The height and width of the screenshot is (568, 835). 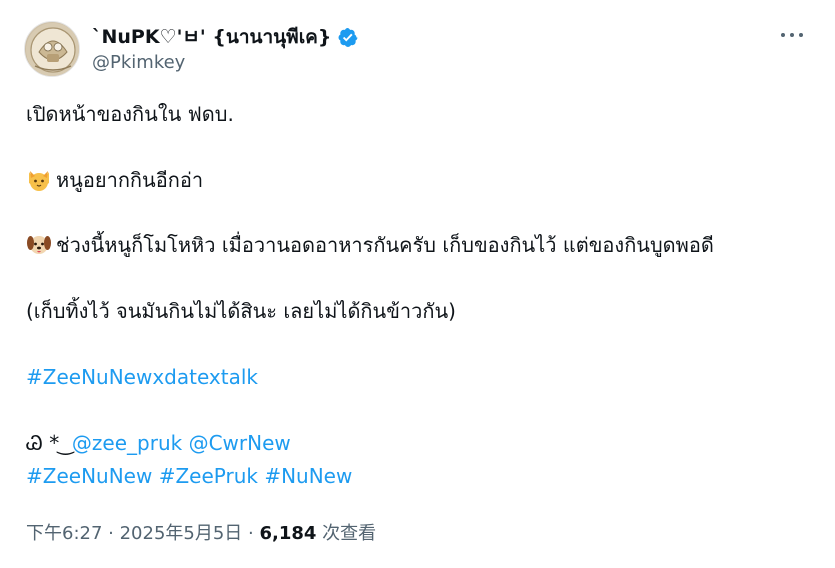 What do you see at coordinates (39, 244) in the screenshot?
I see `dog-face-icon` at bounding box center [39, 244].